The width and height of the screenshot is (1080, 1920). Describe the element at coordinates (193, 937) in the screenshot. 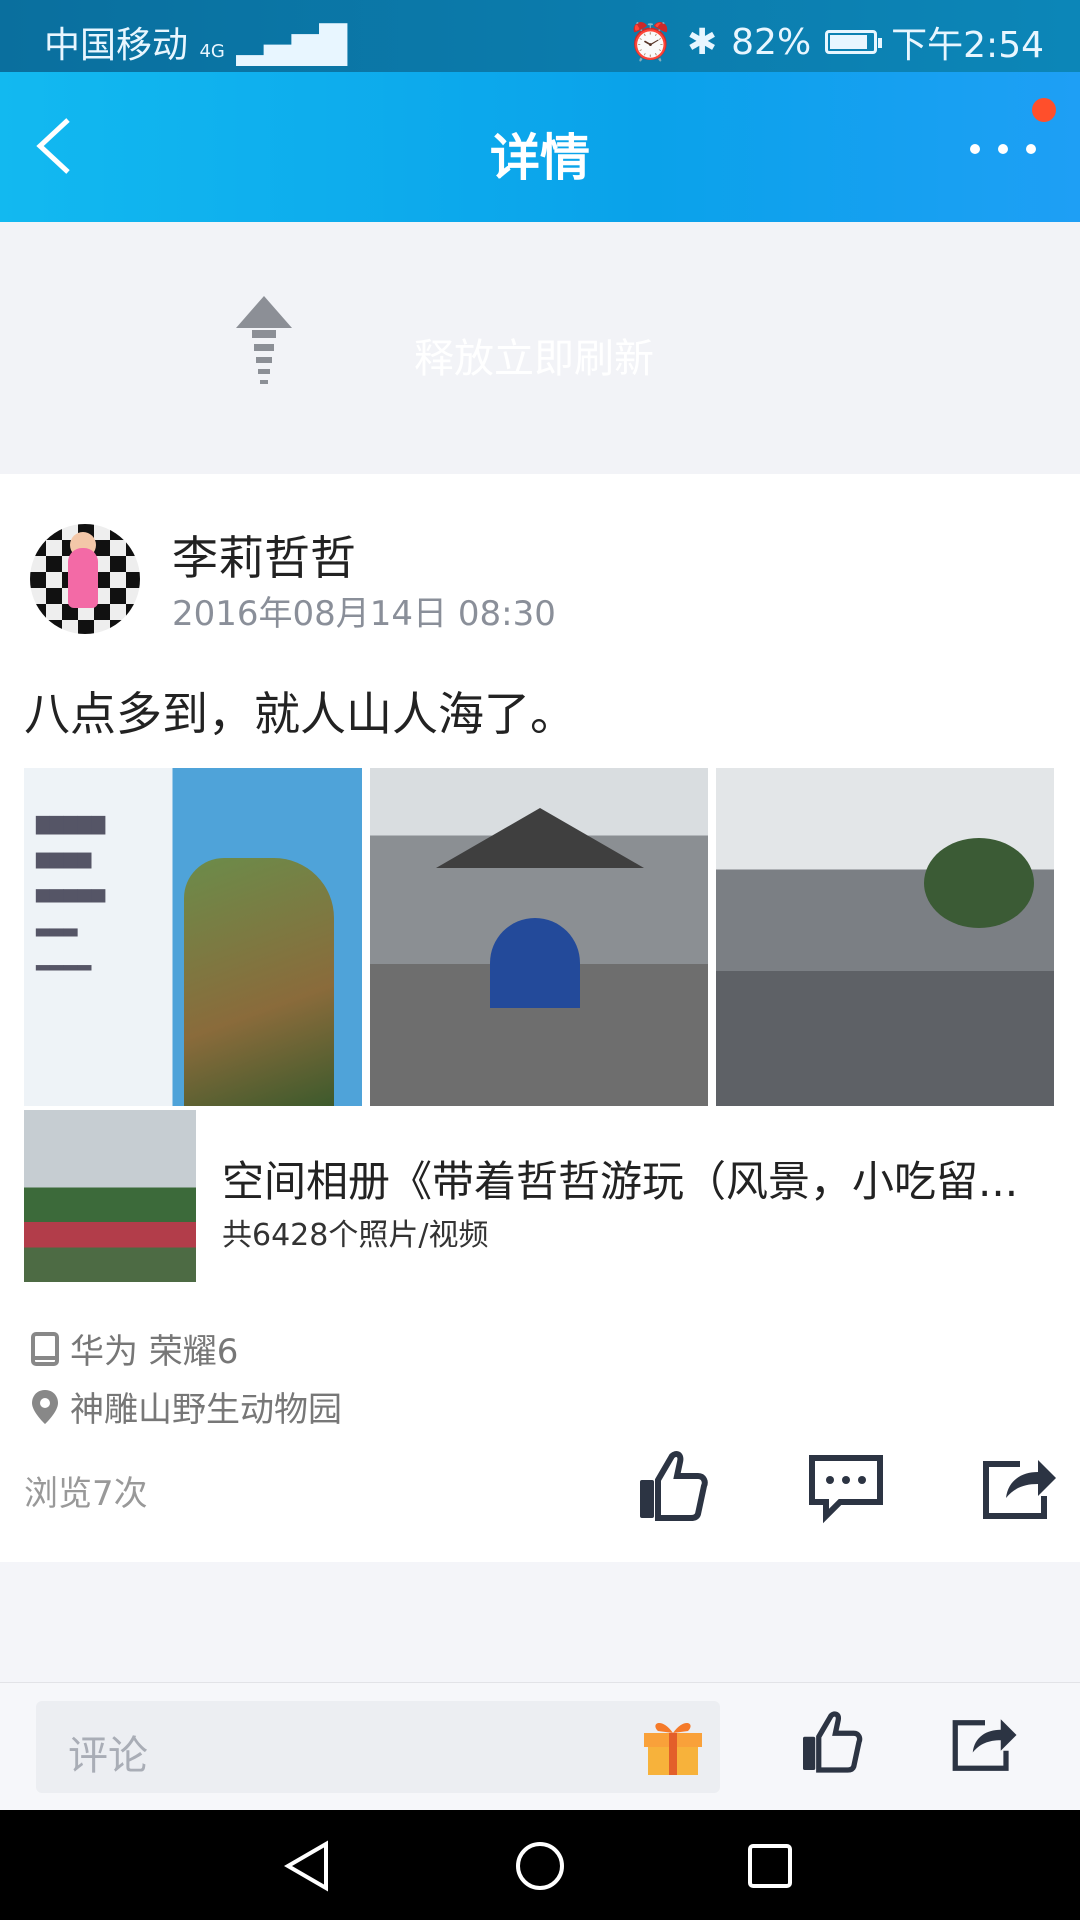

I see `photo-1: ▇▇▇▇▇ ▆▆▆▆ ▅▅▅▅▅ ▃▃▃ ▂▂▂▂` at that location.